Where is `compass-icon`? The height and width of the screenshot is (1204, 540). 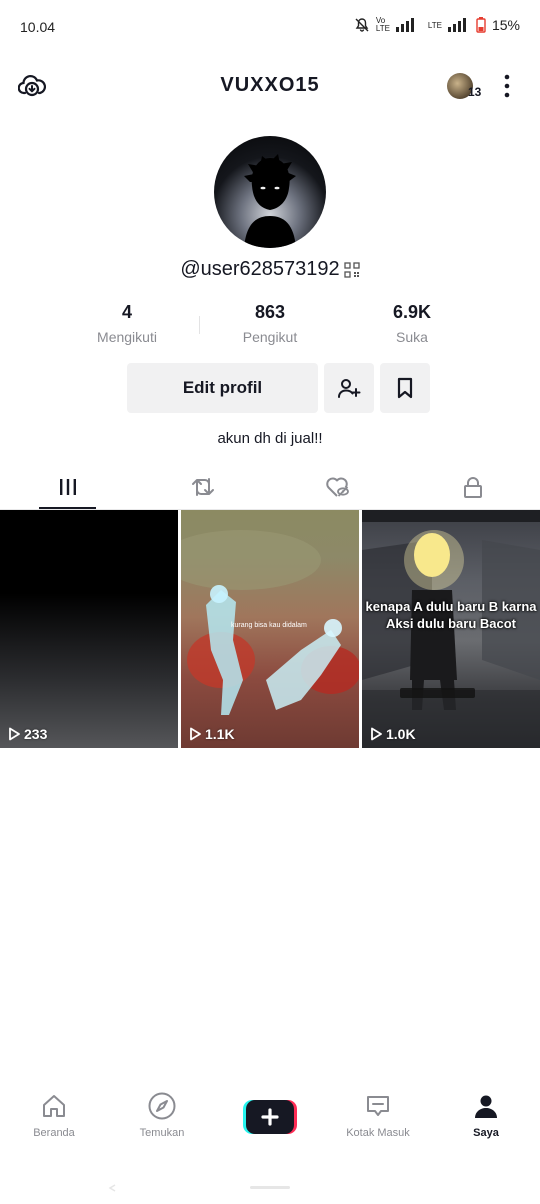 compass-icon is located at coordinates (162, 1106).